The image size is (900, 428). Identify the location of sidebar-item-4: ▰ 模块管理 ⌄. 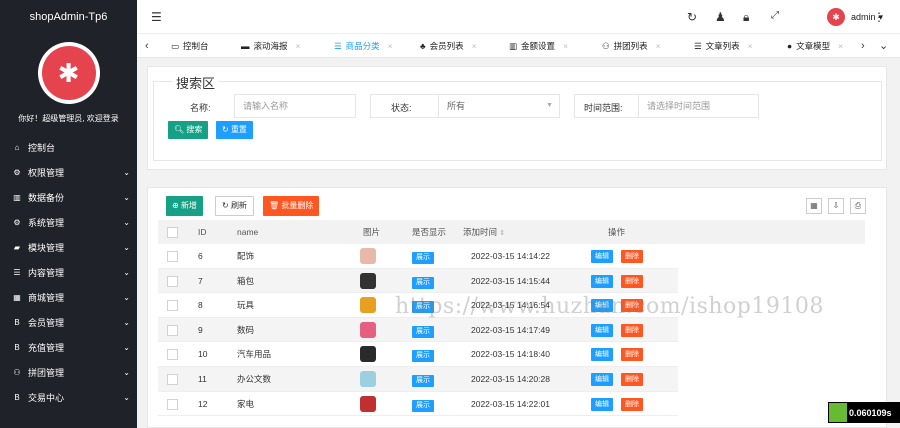
(68, 247).